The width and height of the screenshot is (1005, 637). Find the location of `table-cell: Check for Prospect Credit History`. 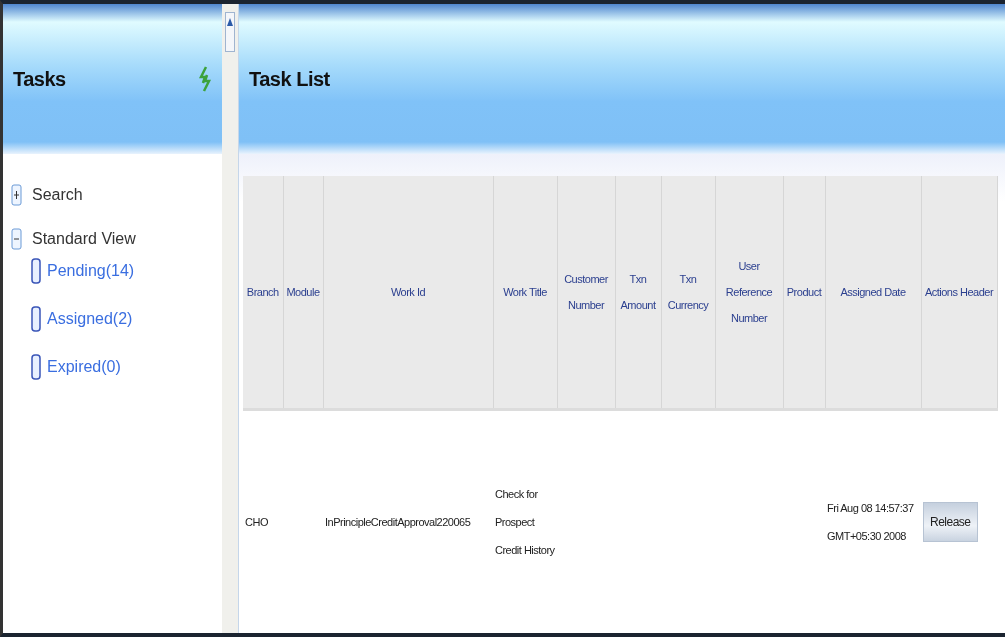

table-cell: Check for Prospect Credit History is located at coordinates (525, 521).